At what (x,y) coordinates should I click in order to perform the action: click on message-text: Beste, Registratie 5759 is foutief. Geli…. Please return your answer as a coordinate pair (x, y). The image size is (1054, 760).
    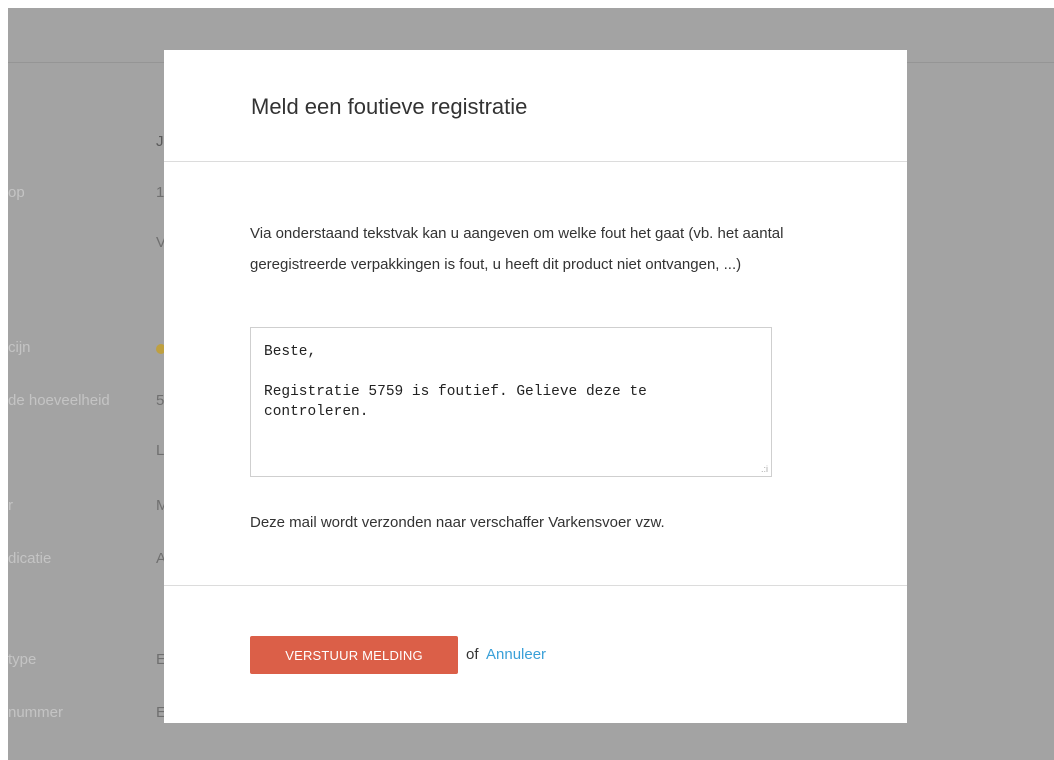
    Looking at the image, I should click on (509, 382).